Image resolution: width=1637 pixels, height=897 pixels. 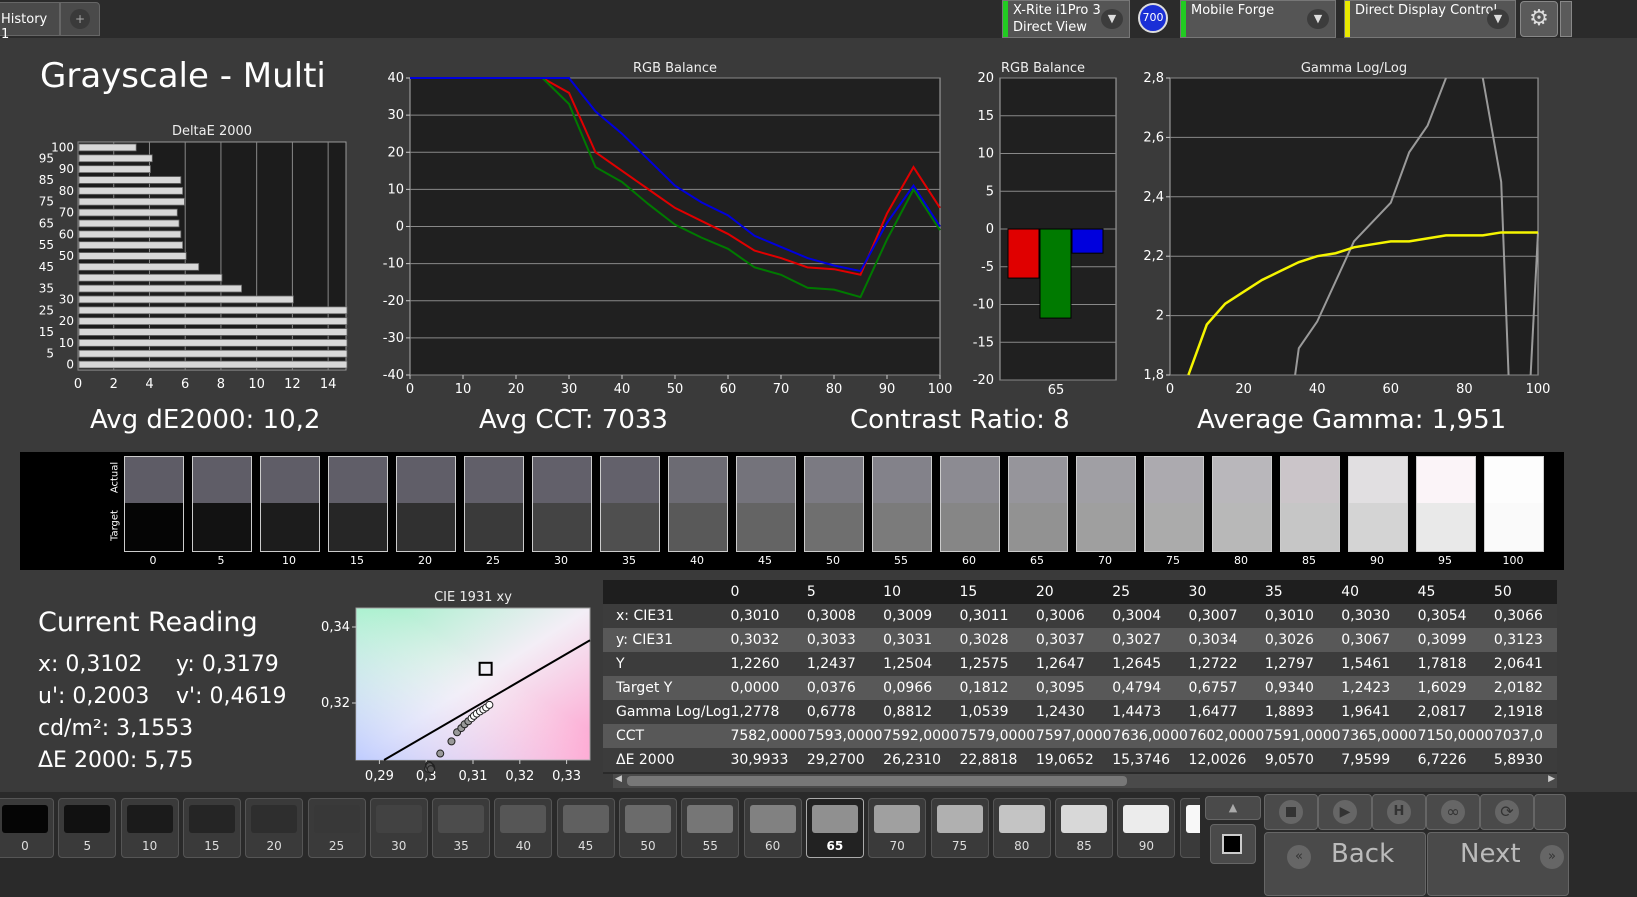 I want to click on patch-button: 40, so click(x=523, y=828).